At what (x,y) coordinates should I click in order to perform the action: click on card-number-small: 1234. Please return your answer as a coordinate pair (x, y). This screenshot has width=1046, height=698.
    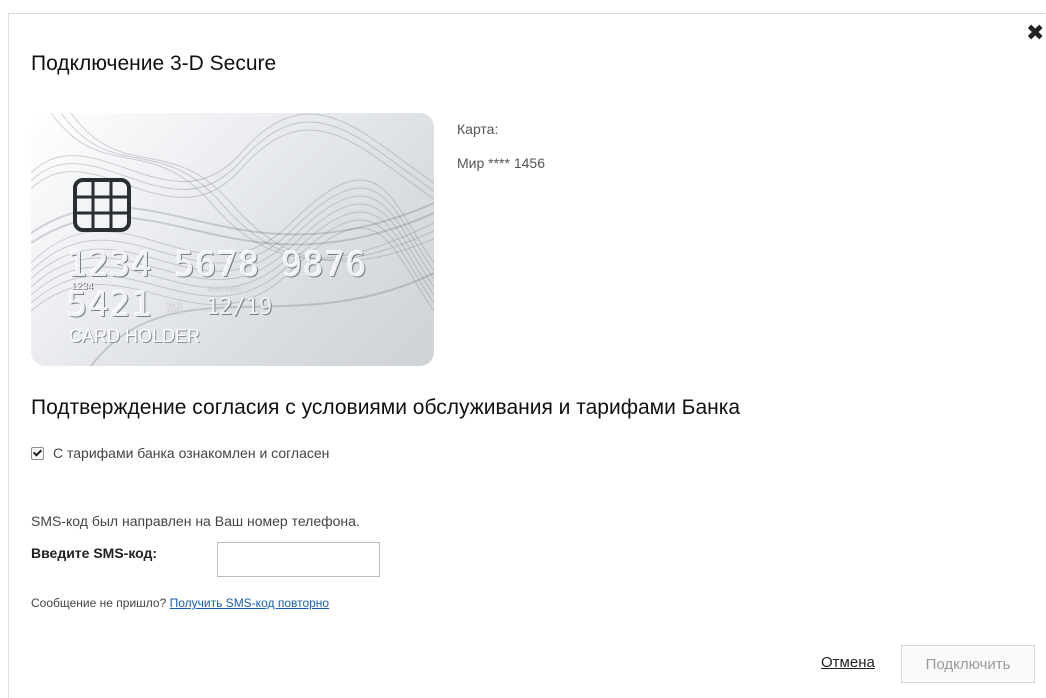
    Looking at the image, I should click on (82, 286).